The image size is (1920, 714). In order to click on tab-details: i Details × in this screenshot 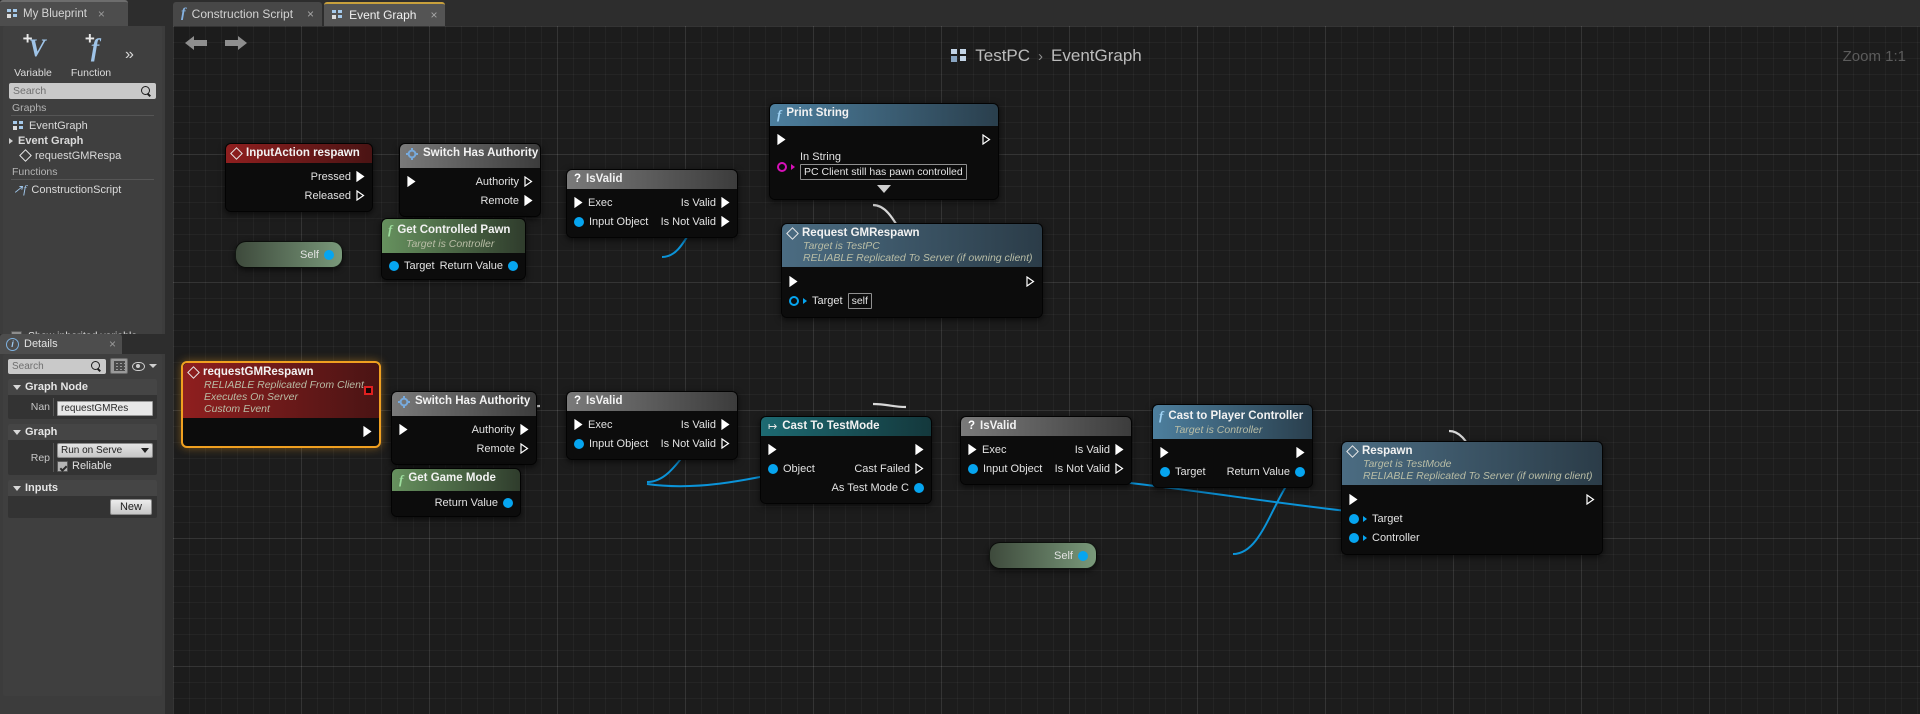, I will do `click(61, 344)`.